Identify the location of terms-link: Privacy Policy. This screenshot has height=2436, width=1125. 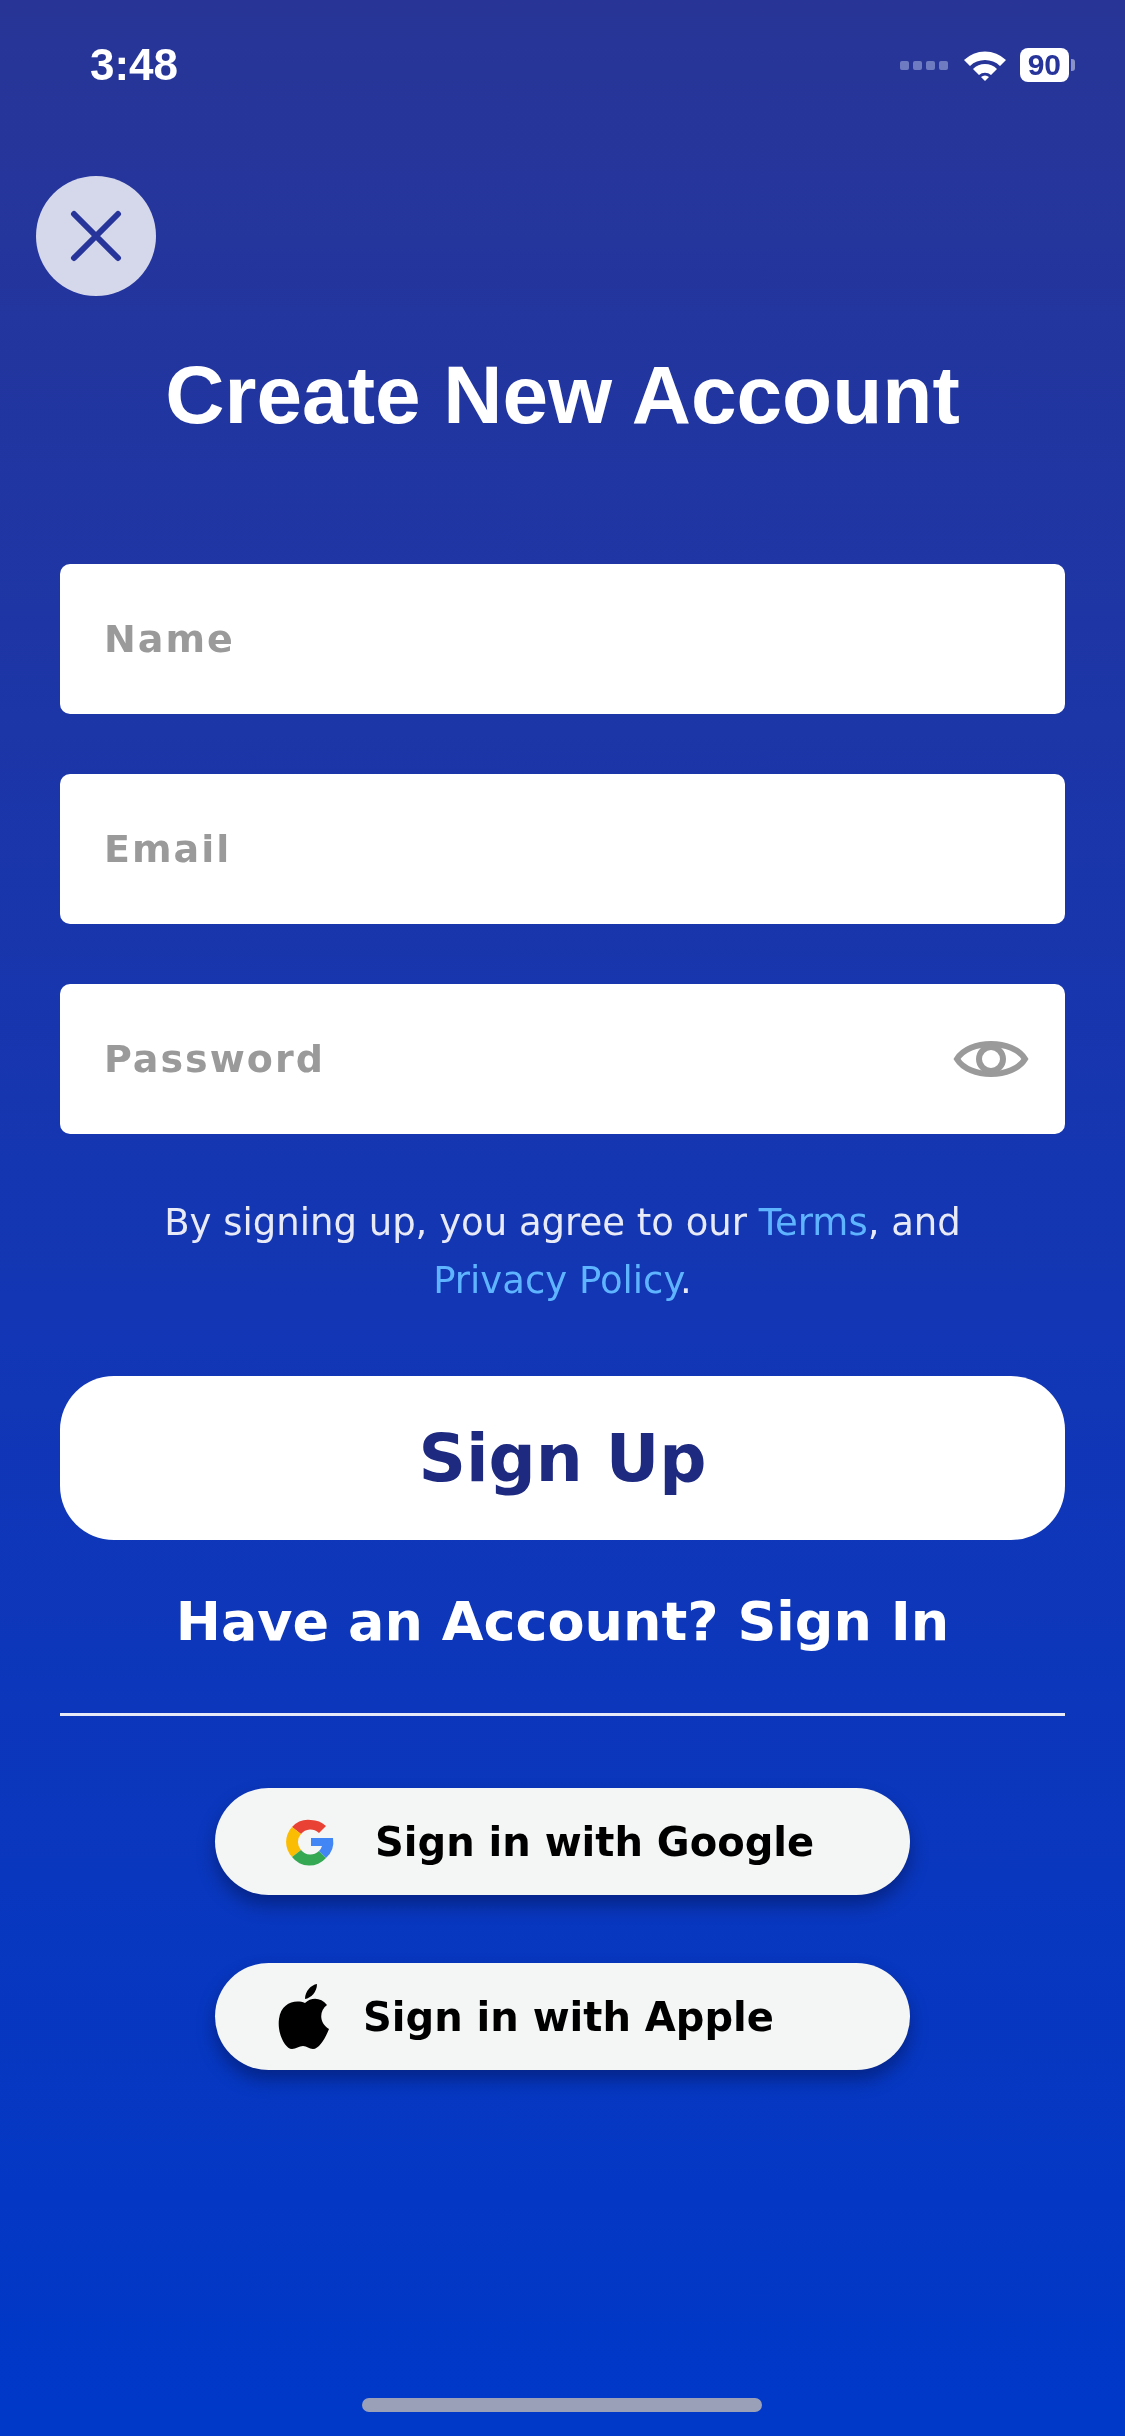
(557, 1281).